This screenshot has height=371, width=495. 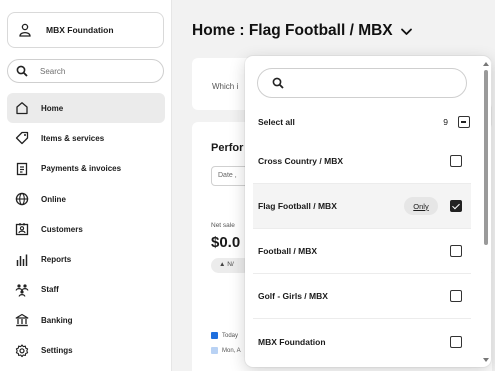 What do you see at coordinates (231, 350) in the screenshot?
I see `legend-label: Mon, A` at bounding box center [231, 350].